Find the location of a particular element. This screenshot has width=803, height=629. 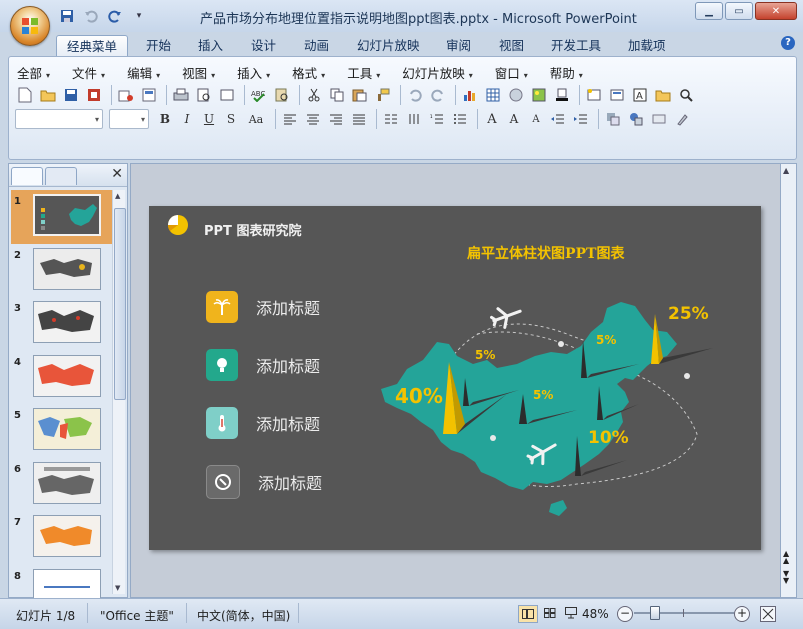

bold-button: B is located at coordinates (165, 119).